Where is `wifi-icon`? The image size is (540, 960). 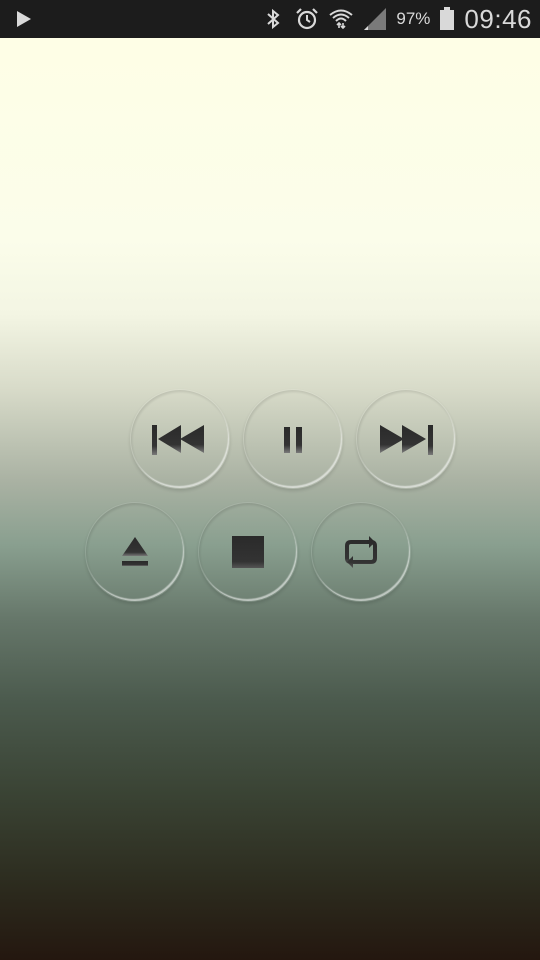 wifi-icon is located at coordinates (341, 19).